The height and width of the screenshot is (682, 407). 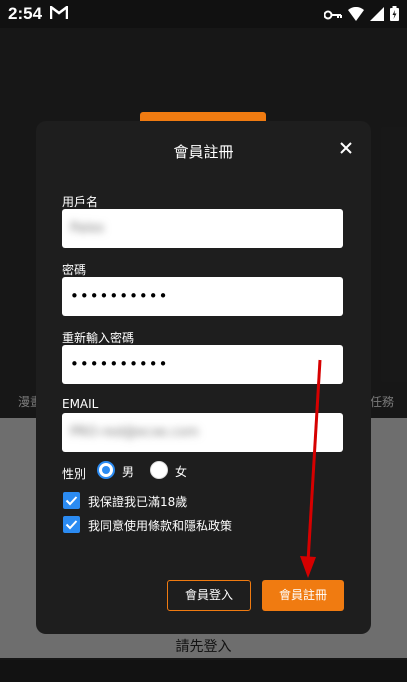 What do you see at coordinates (394, 15) in the screenshot?
I see `battery-icon` at bounding box center [394, 15].